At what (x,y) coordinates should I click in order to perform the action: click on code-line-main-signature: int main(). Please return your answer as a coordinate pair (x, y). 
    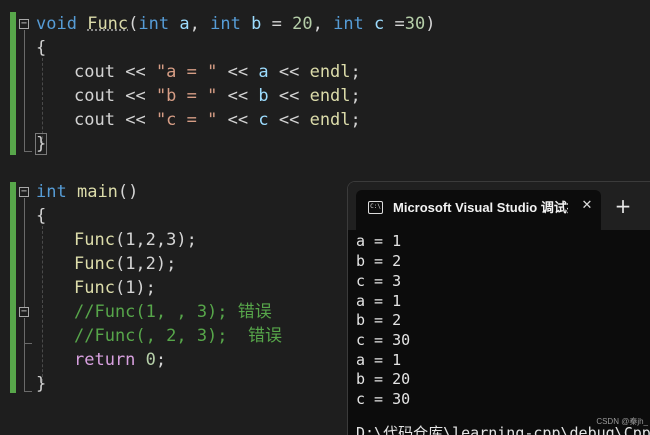
    Looking at the image, I should click on (87, 192).